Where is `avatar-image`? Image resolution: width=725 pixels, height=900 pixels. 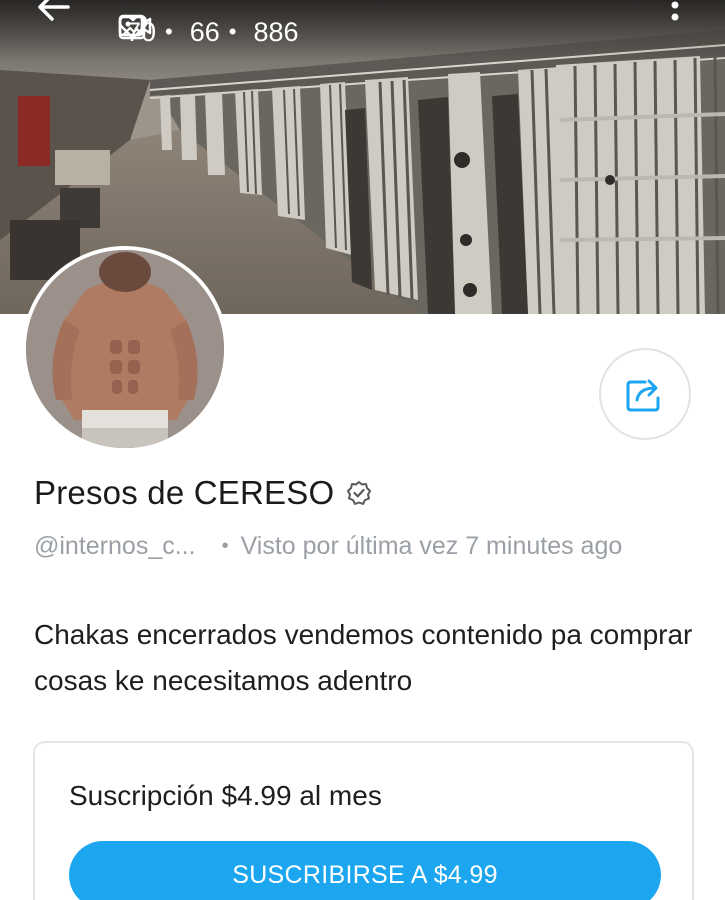 avatar-image is located at coordinates (125, 349).